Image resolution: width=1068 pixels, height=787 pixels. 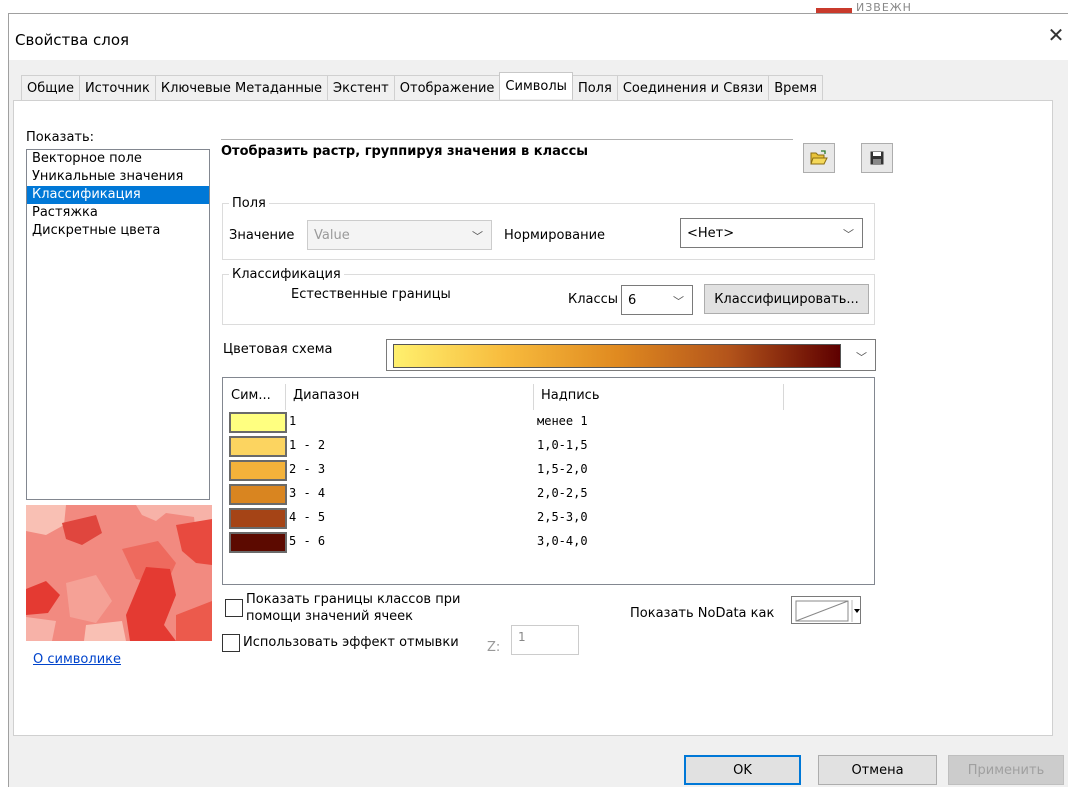 I want to click on nodata-label: Показать NoData как, so click(x=702, y=613).